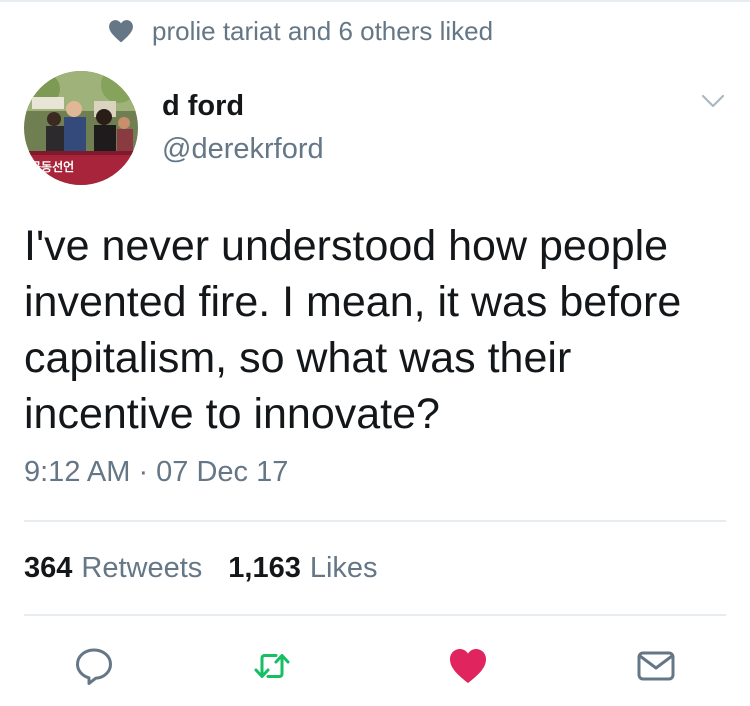  Describe the element at coordinates (272, 666) in the screenshot. I see `retweet-icon` at that location.